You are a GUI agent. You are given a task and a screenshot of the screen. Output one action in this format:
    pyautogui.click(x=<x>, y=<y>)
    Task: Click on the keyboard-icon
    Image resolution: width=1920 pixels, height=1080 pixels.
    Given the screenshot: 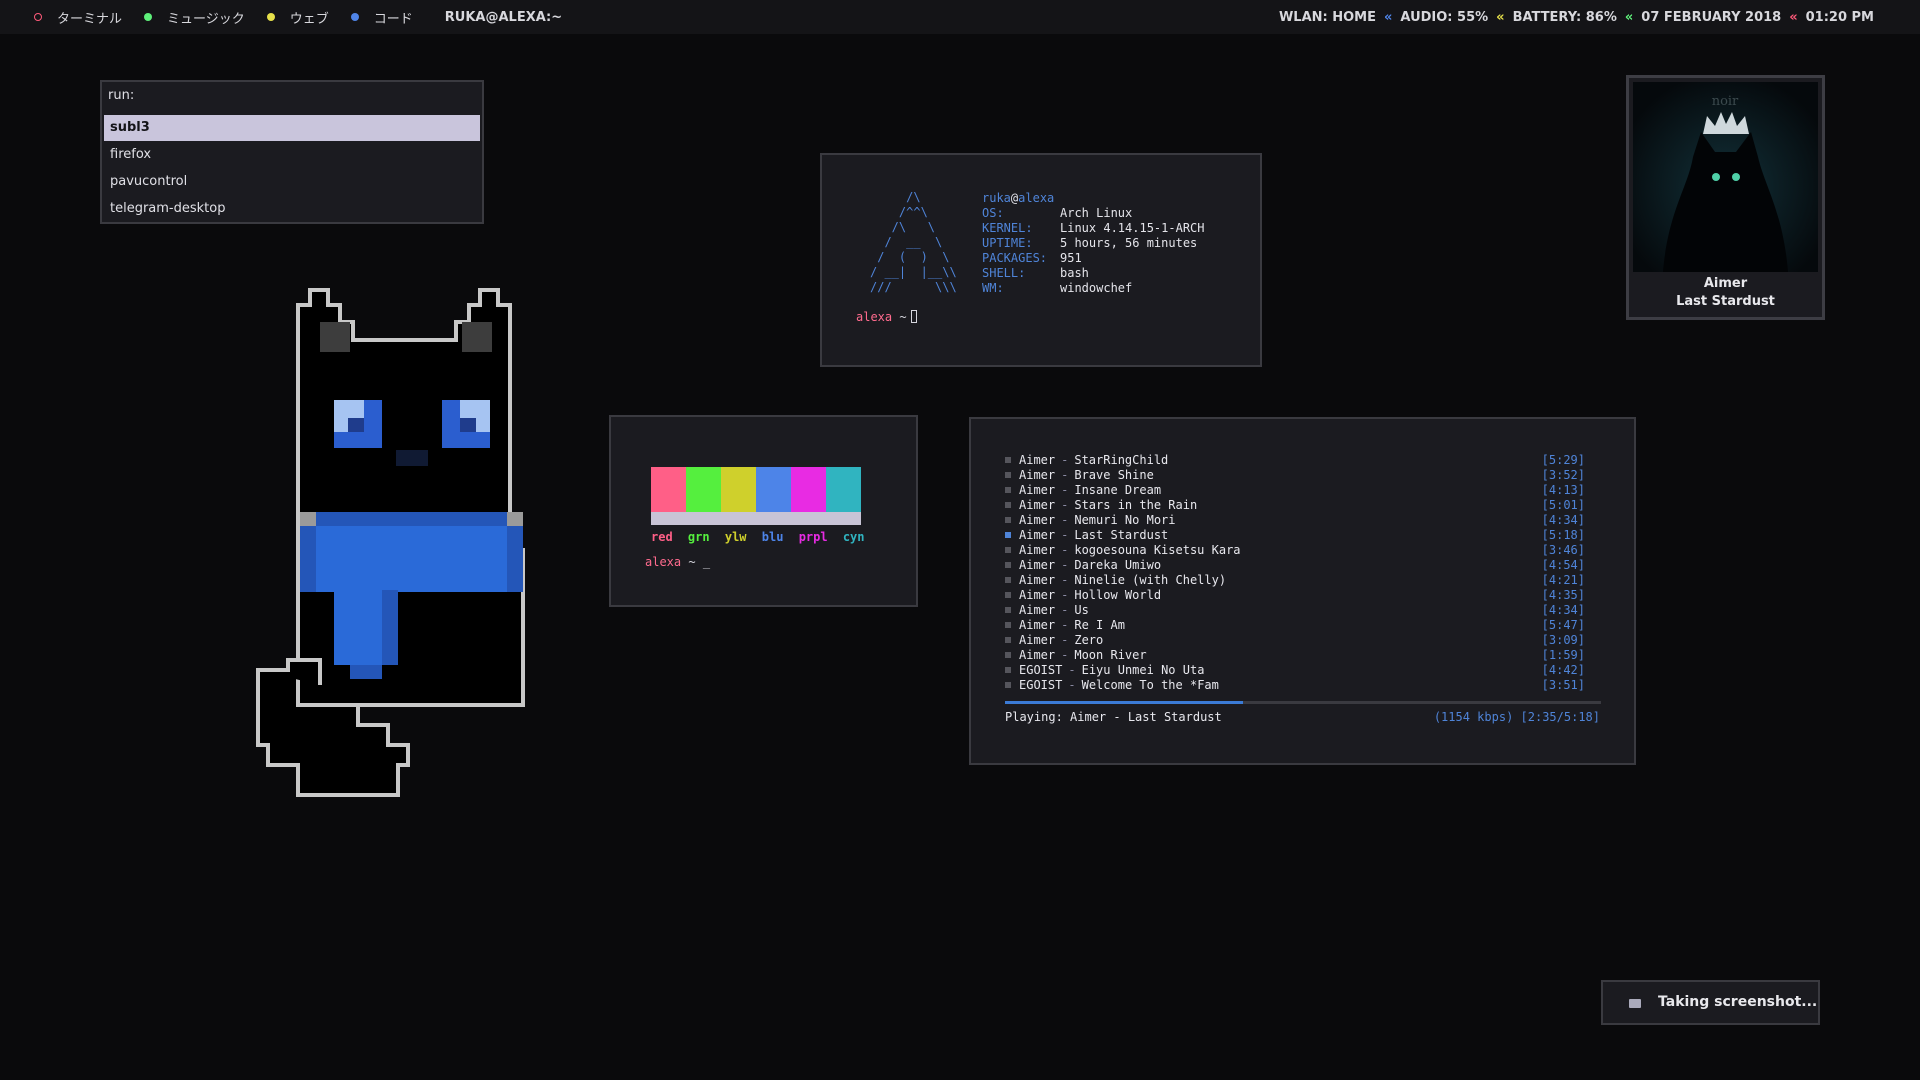 What is the action you would take?
    pyautogui.click(x=1635, y=1003)
    